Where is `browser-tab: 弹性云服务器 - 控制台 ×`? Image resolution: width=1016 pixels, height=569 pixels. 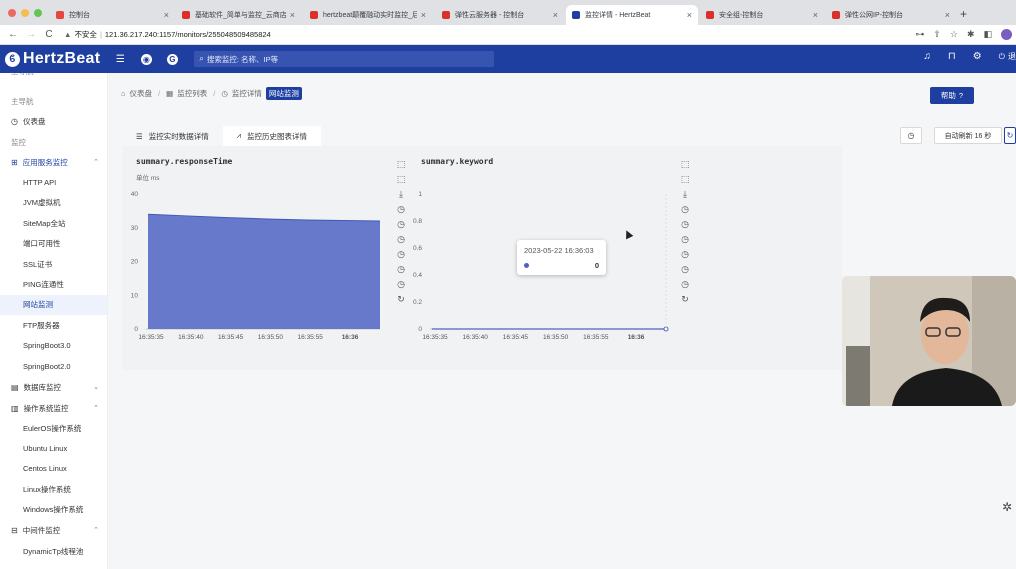 browser-tab: 弹性云服务器 - 控制台 × is located at coordinates (500, 15).